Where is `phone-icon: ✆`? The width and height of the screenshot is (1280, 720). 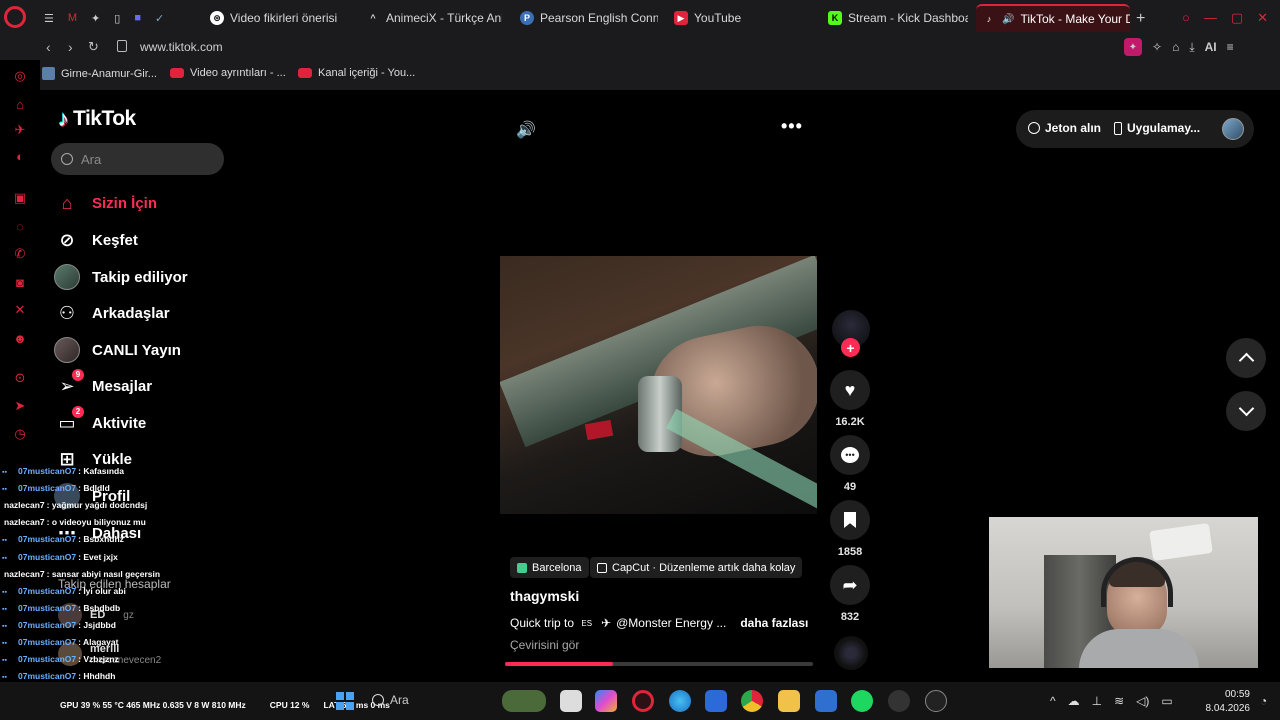
phone-icon: ✆ is located at coordinates (20, 254).